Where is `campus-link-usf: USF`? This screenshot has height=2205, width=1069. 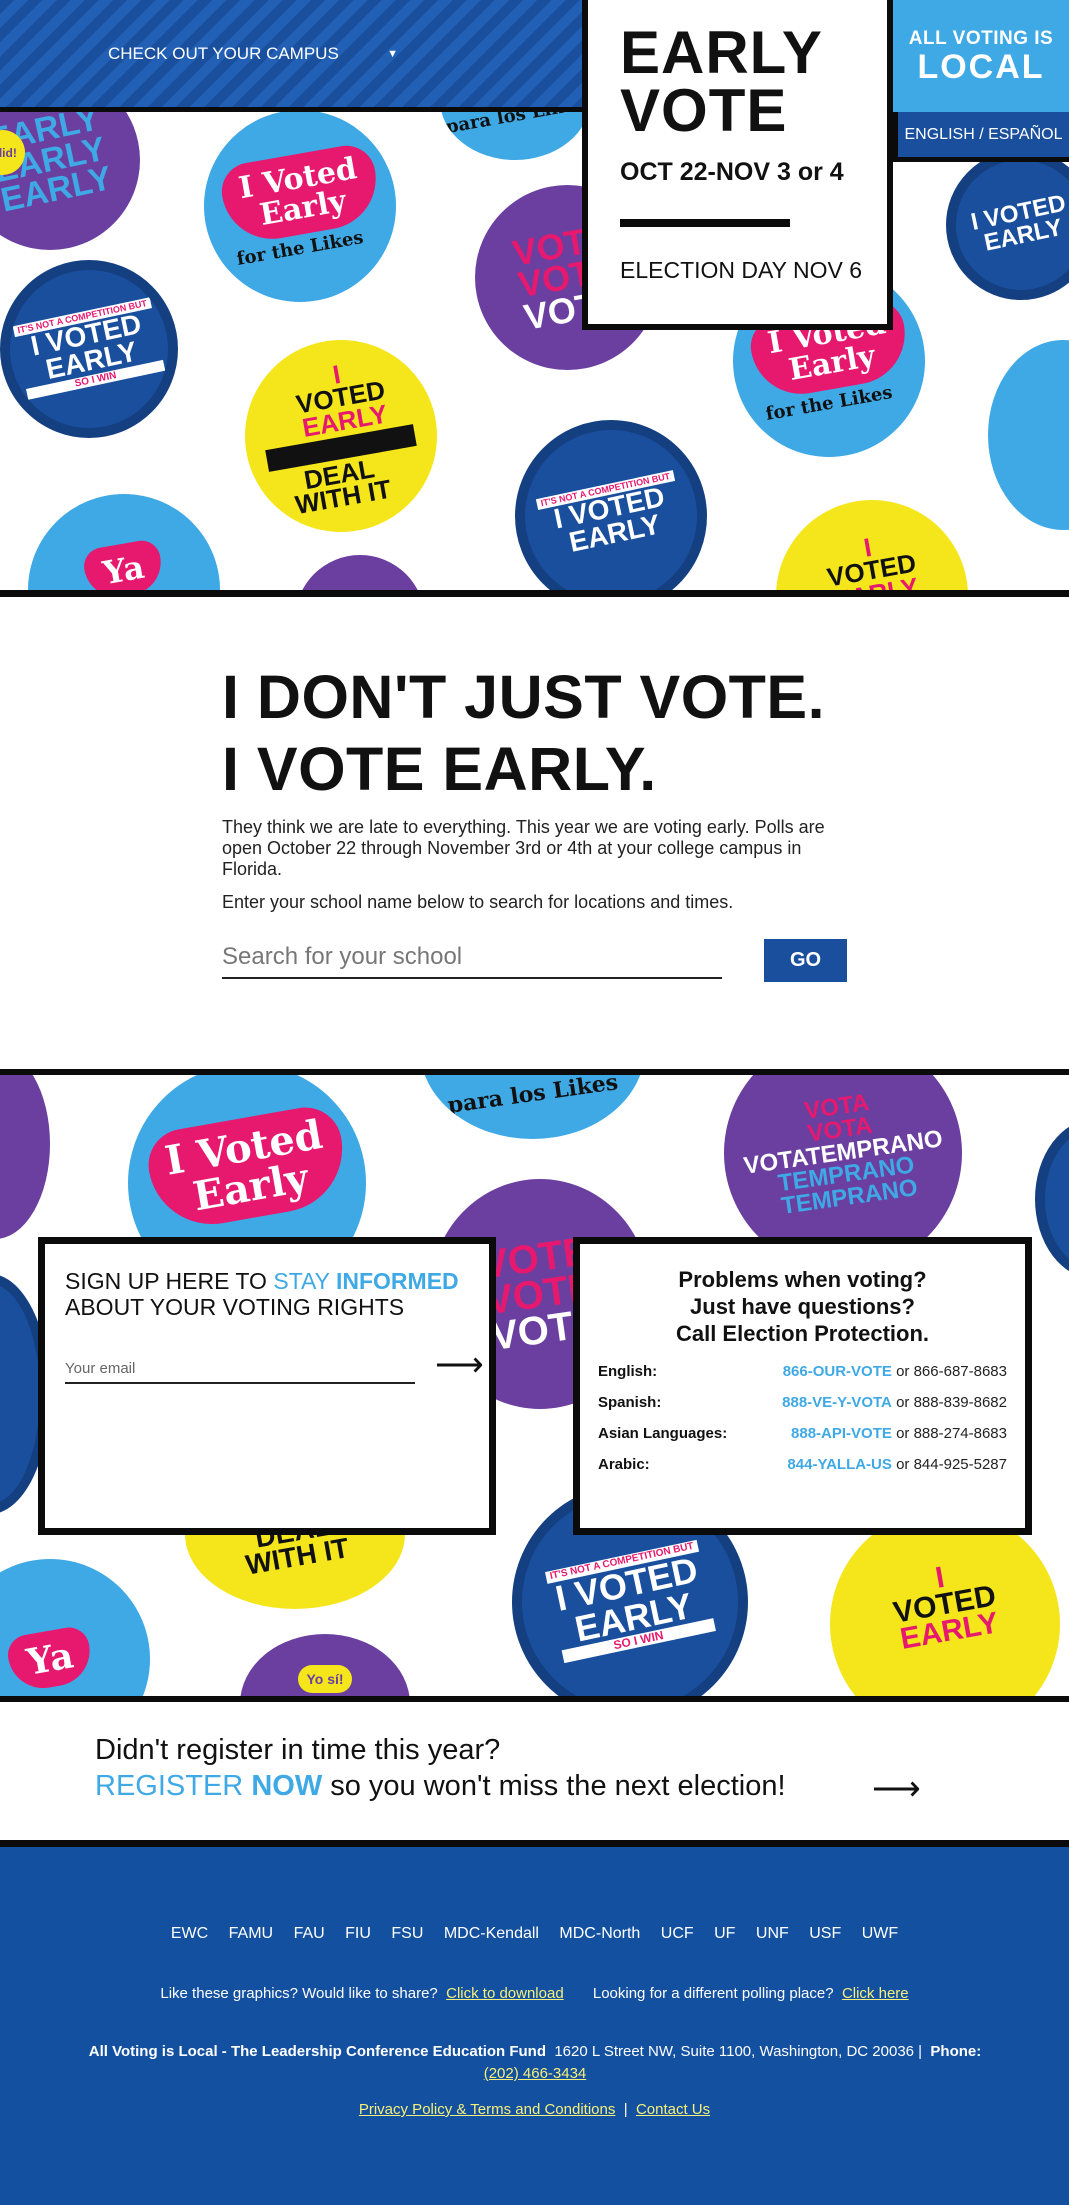
campus-link-usf: USF is located at coordinates (825, 1933).